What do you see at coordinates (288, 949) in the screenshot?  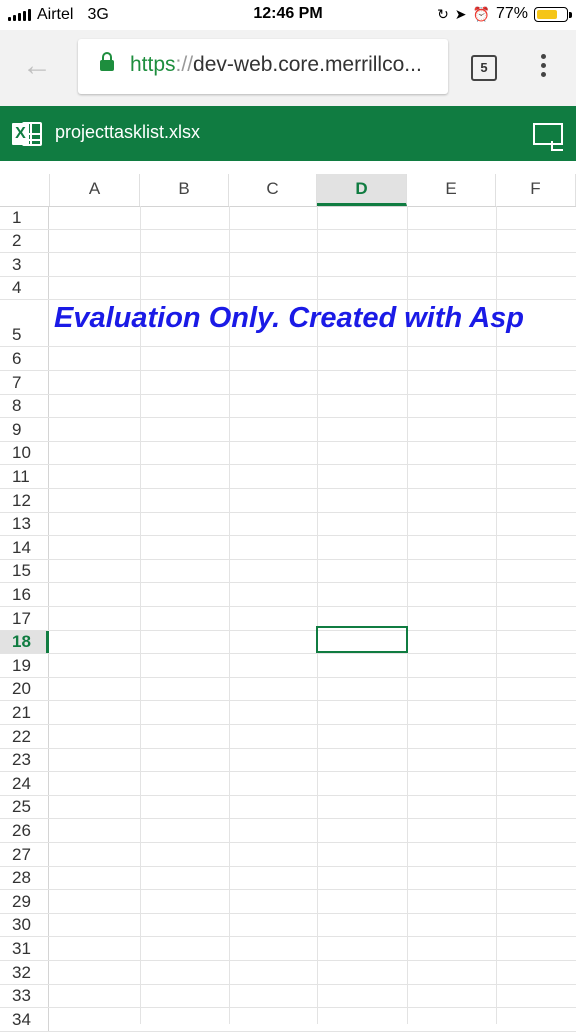 I see `table-row: 31` at bounding box center [288, 949].